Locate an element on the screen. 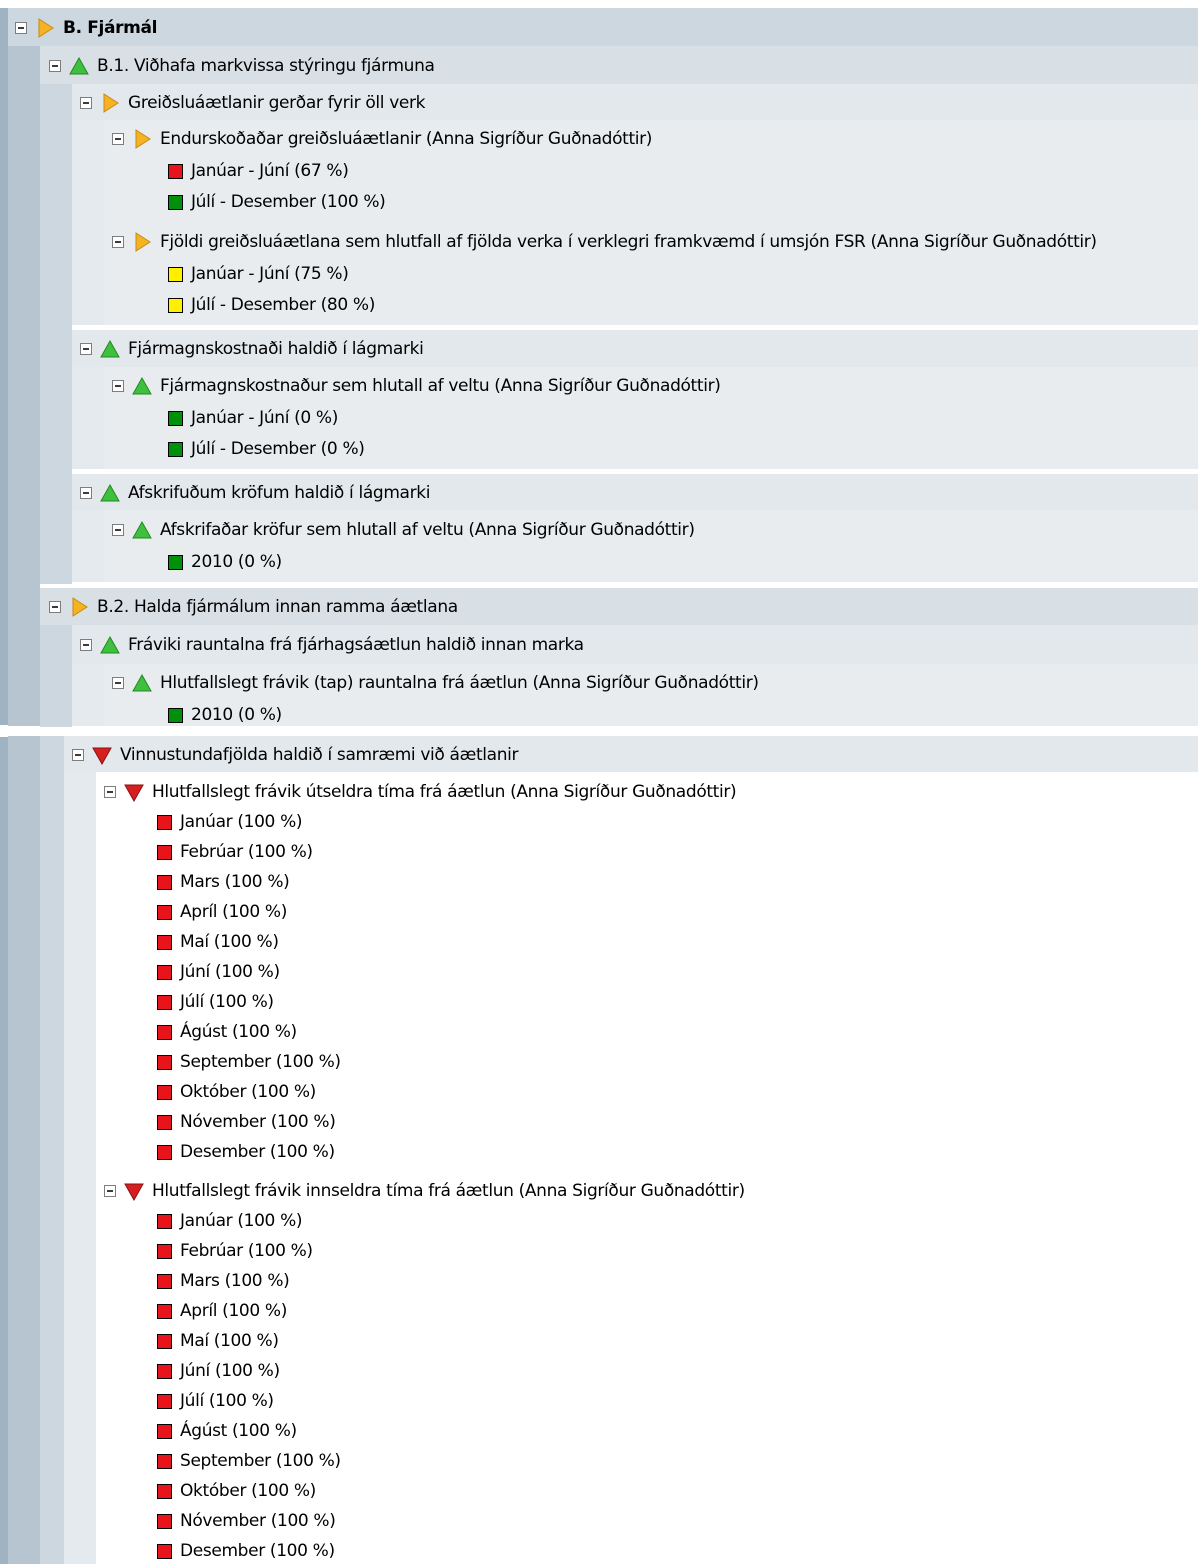 The image size is (1198, 1565). tree-node-label: B.2. Halda fjármálum innan ramma áætlana is located at coordinates (277, 606).